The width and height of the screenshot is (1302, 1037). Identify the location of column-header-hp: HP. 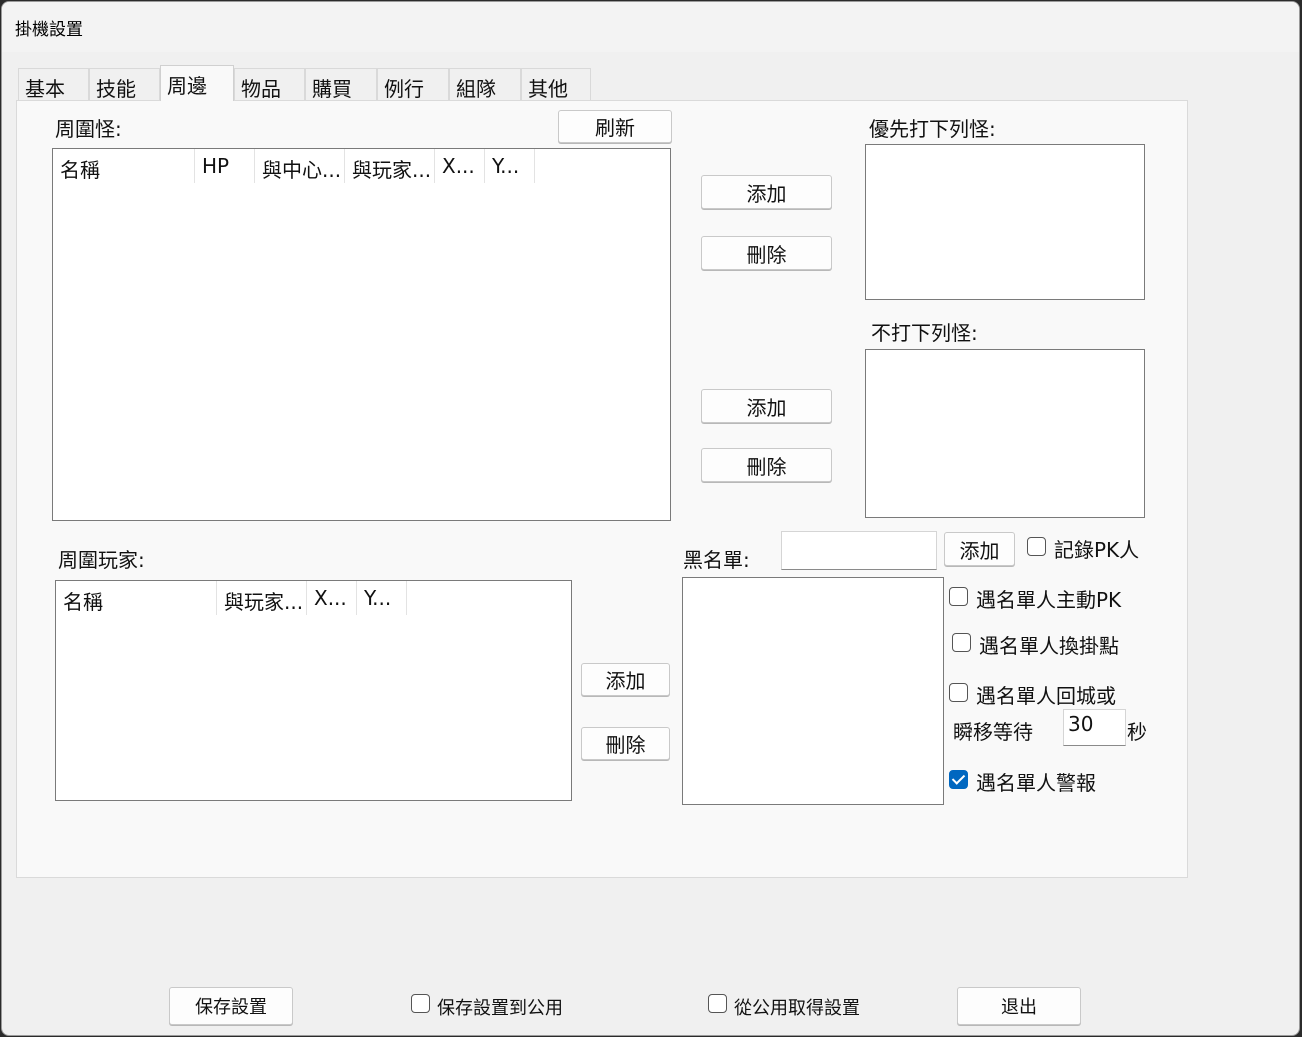
(225, 166).